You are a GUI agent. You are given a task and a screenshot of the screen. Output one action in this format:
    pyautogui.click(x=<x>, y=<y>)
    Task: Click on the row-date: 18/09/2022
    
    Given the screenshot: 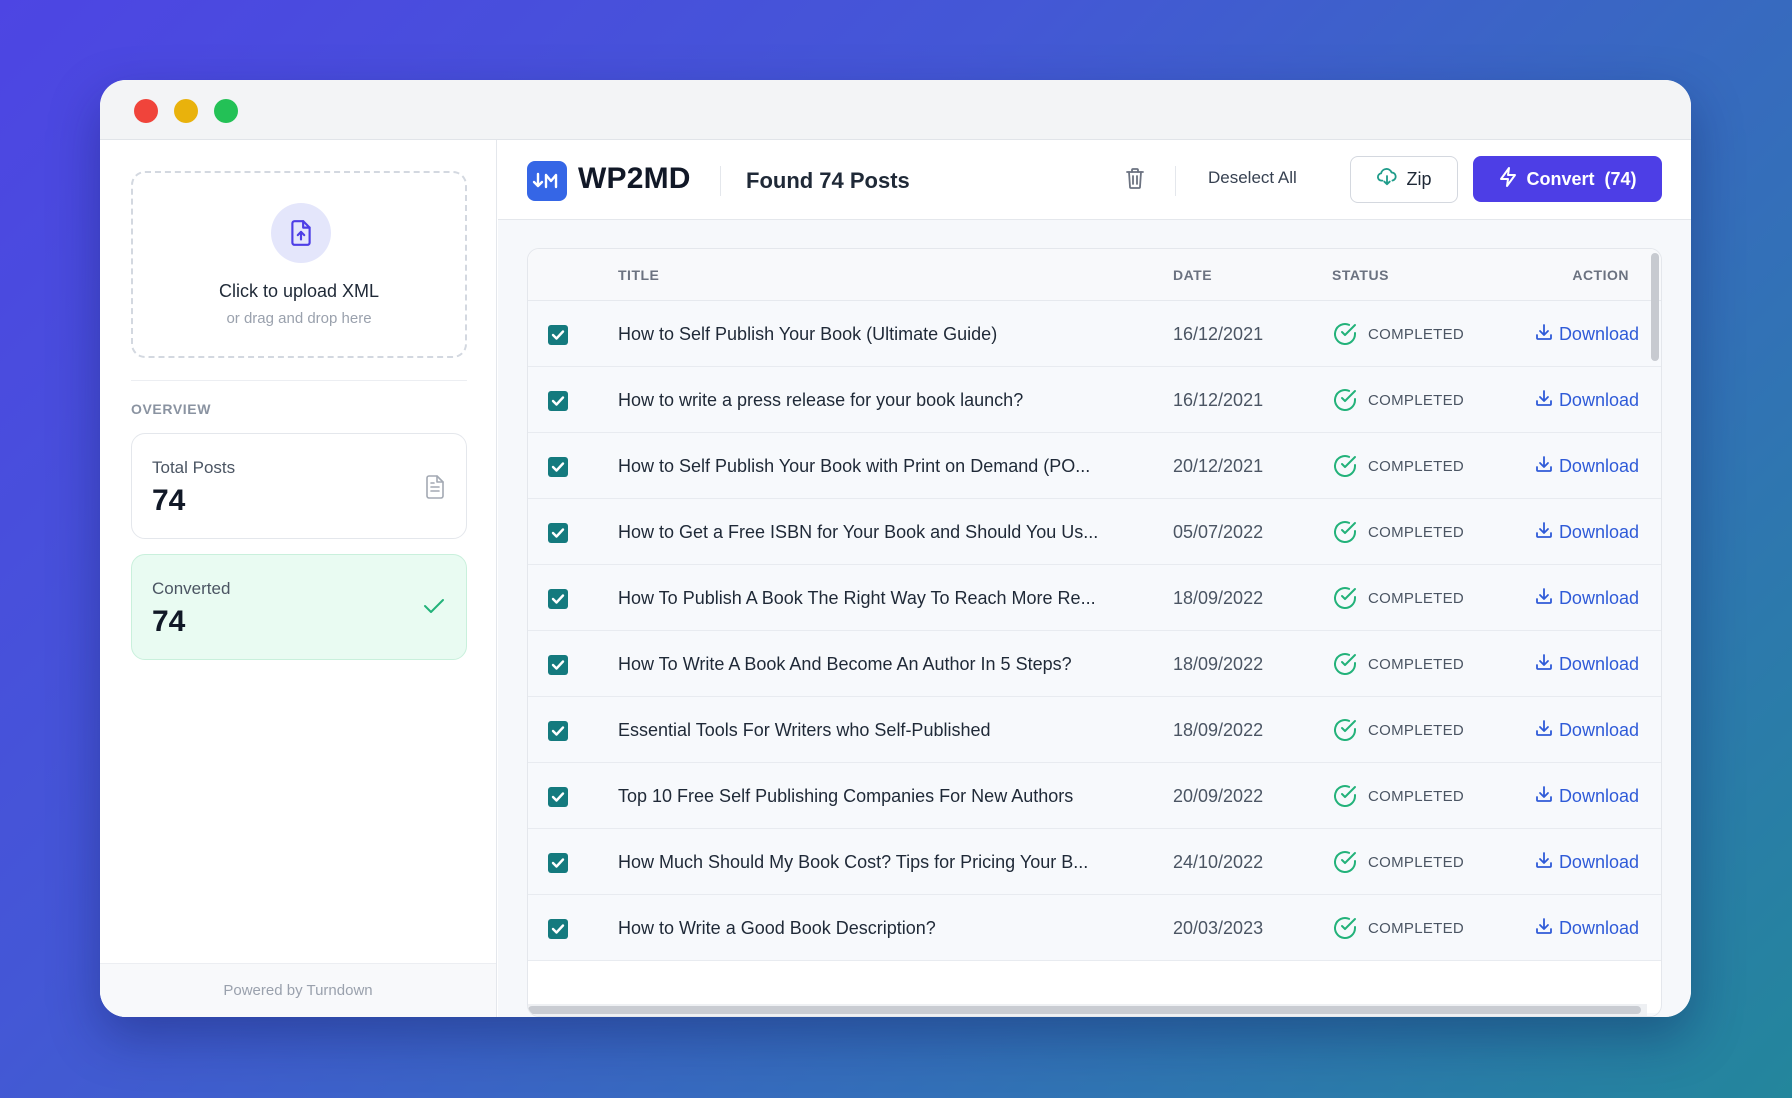 What is the action you would take?
    pyautogui.click(x=1218, y=730)
    